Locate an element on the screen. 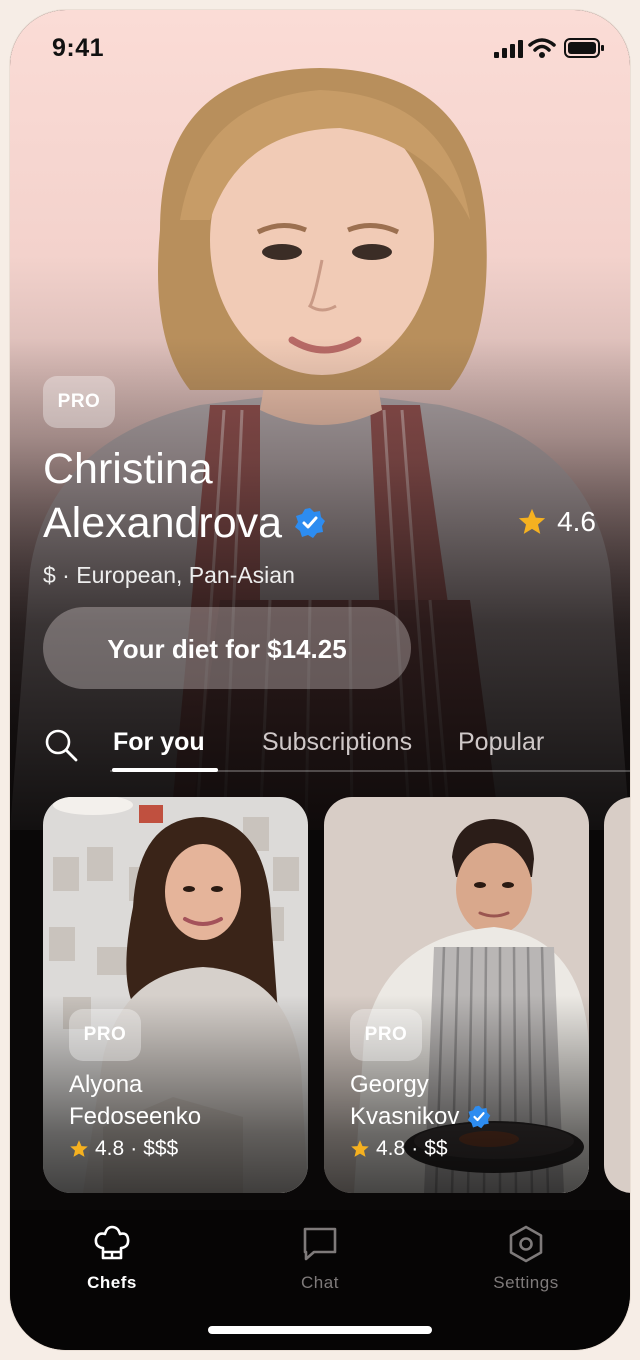 Image resolution: width=640 pixels, height=1360 pixels. chef-card: PRO Alyona Fedoseenko 4.8 · $$$ is located at coordinates (175, 995).